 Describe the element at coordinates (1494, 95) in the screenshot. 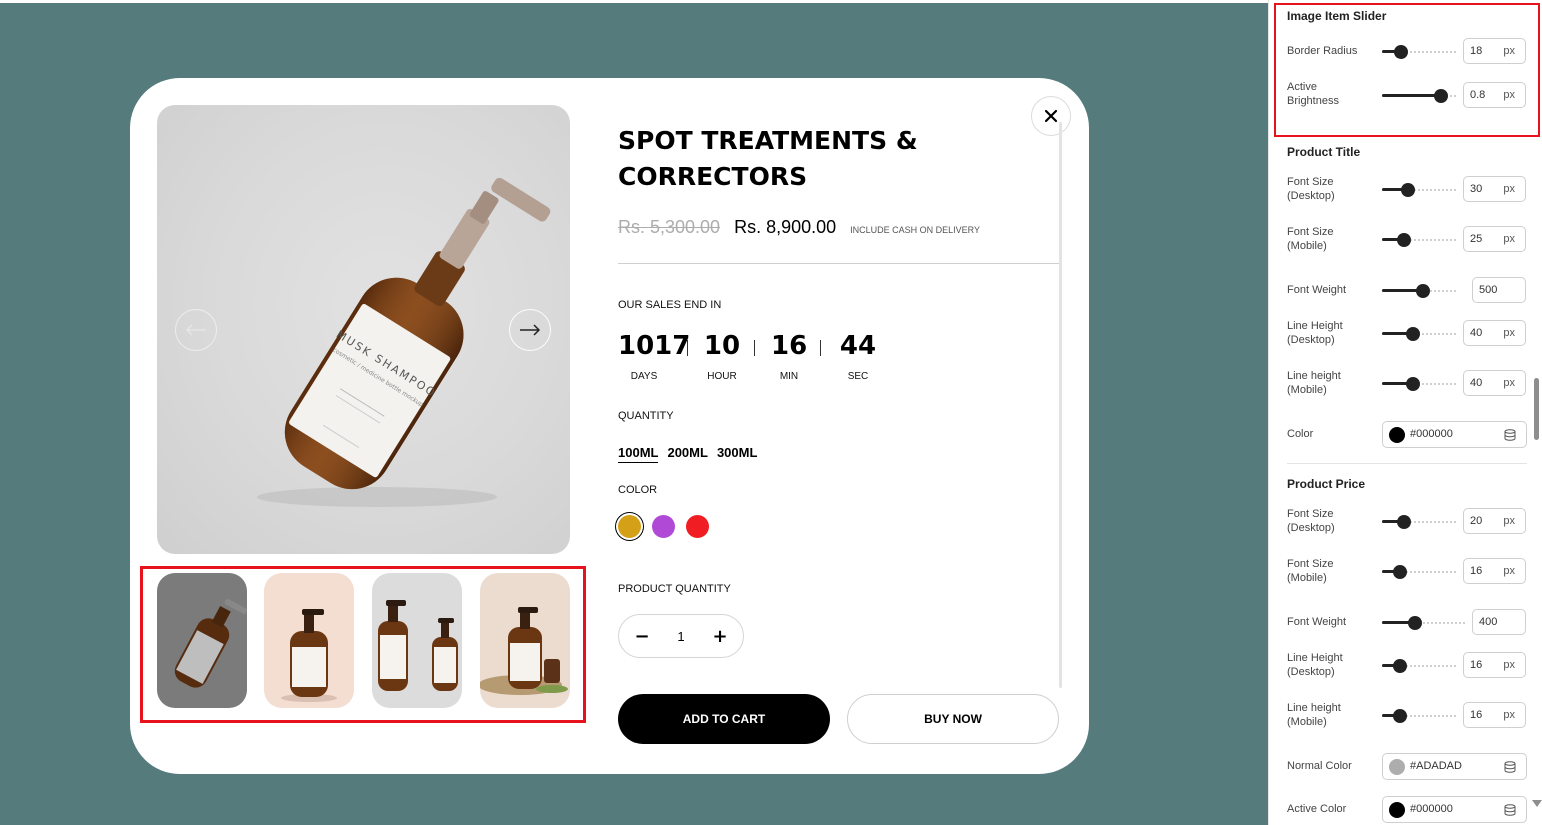

I see `active-brightness-input: 0.8 px` at that location.